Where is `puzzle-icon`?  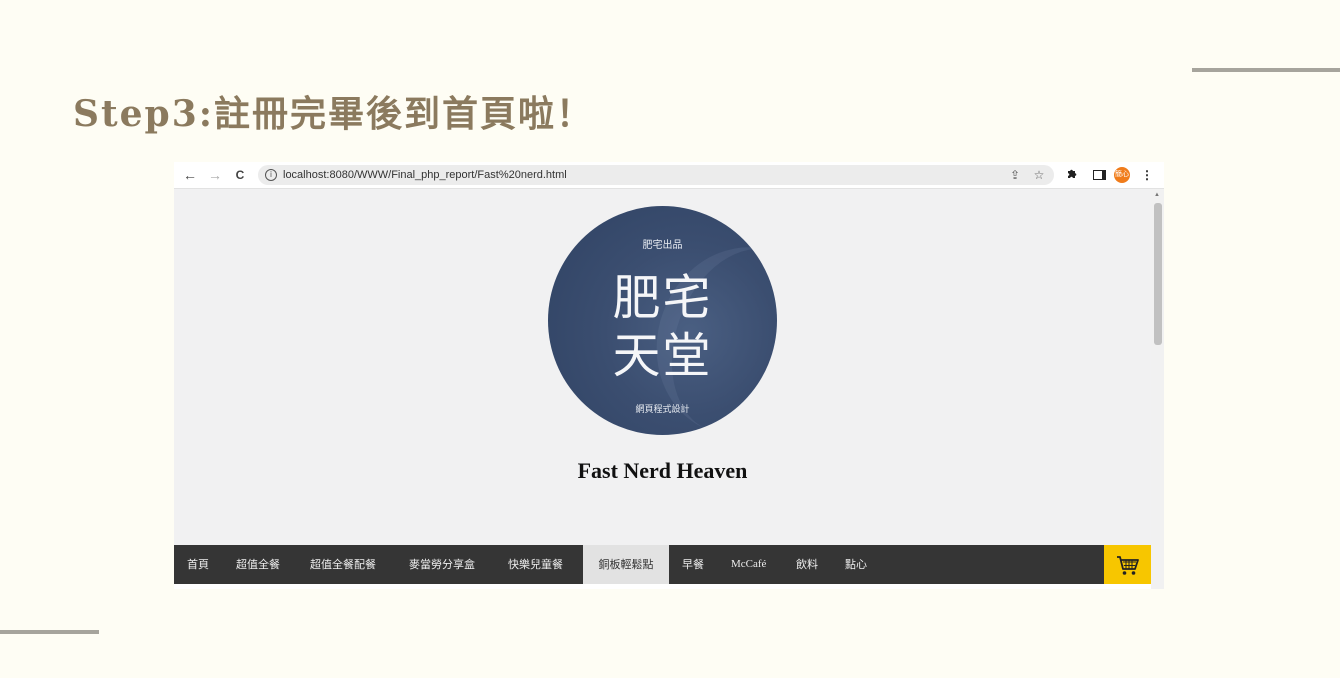 puzzle-icon is located at coordinates (1072, 173).